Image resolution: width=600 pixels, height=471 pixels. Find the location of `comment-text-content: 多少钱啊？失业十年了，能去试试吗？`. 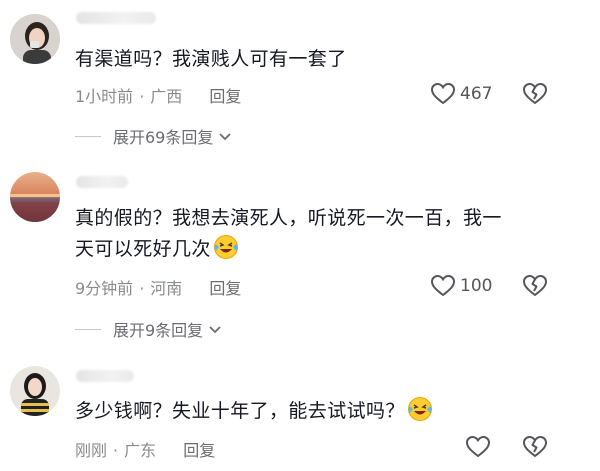

comment-text-content: 多少钱啊？失业十年了，能去试试吗？ is located at coordinates (240, 411).